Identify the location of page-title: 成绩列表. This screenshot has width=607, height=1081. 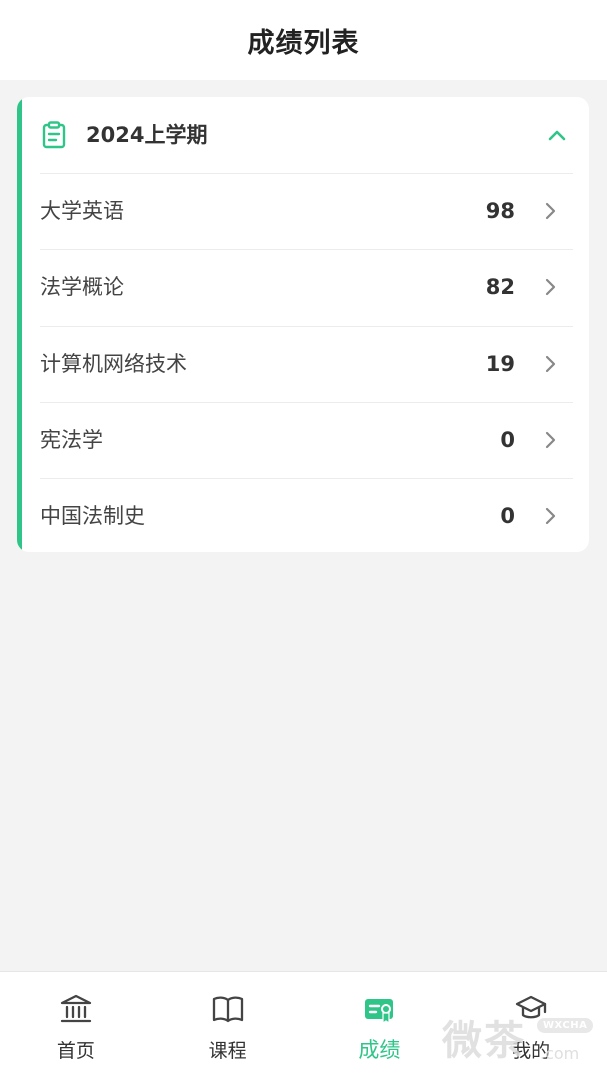
(303, 43).